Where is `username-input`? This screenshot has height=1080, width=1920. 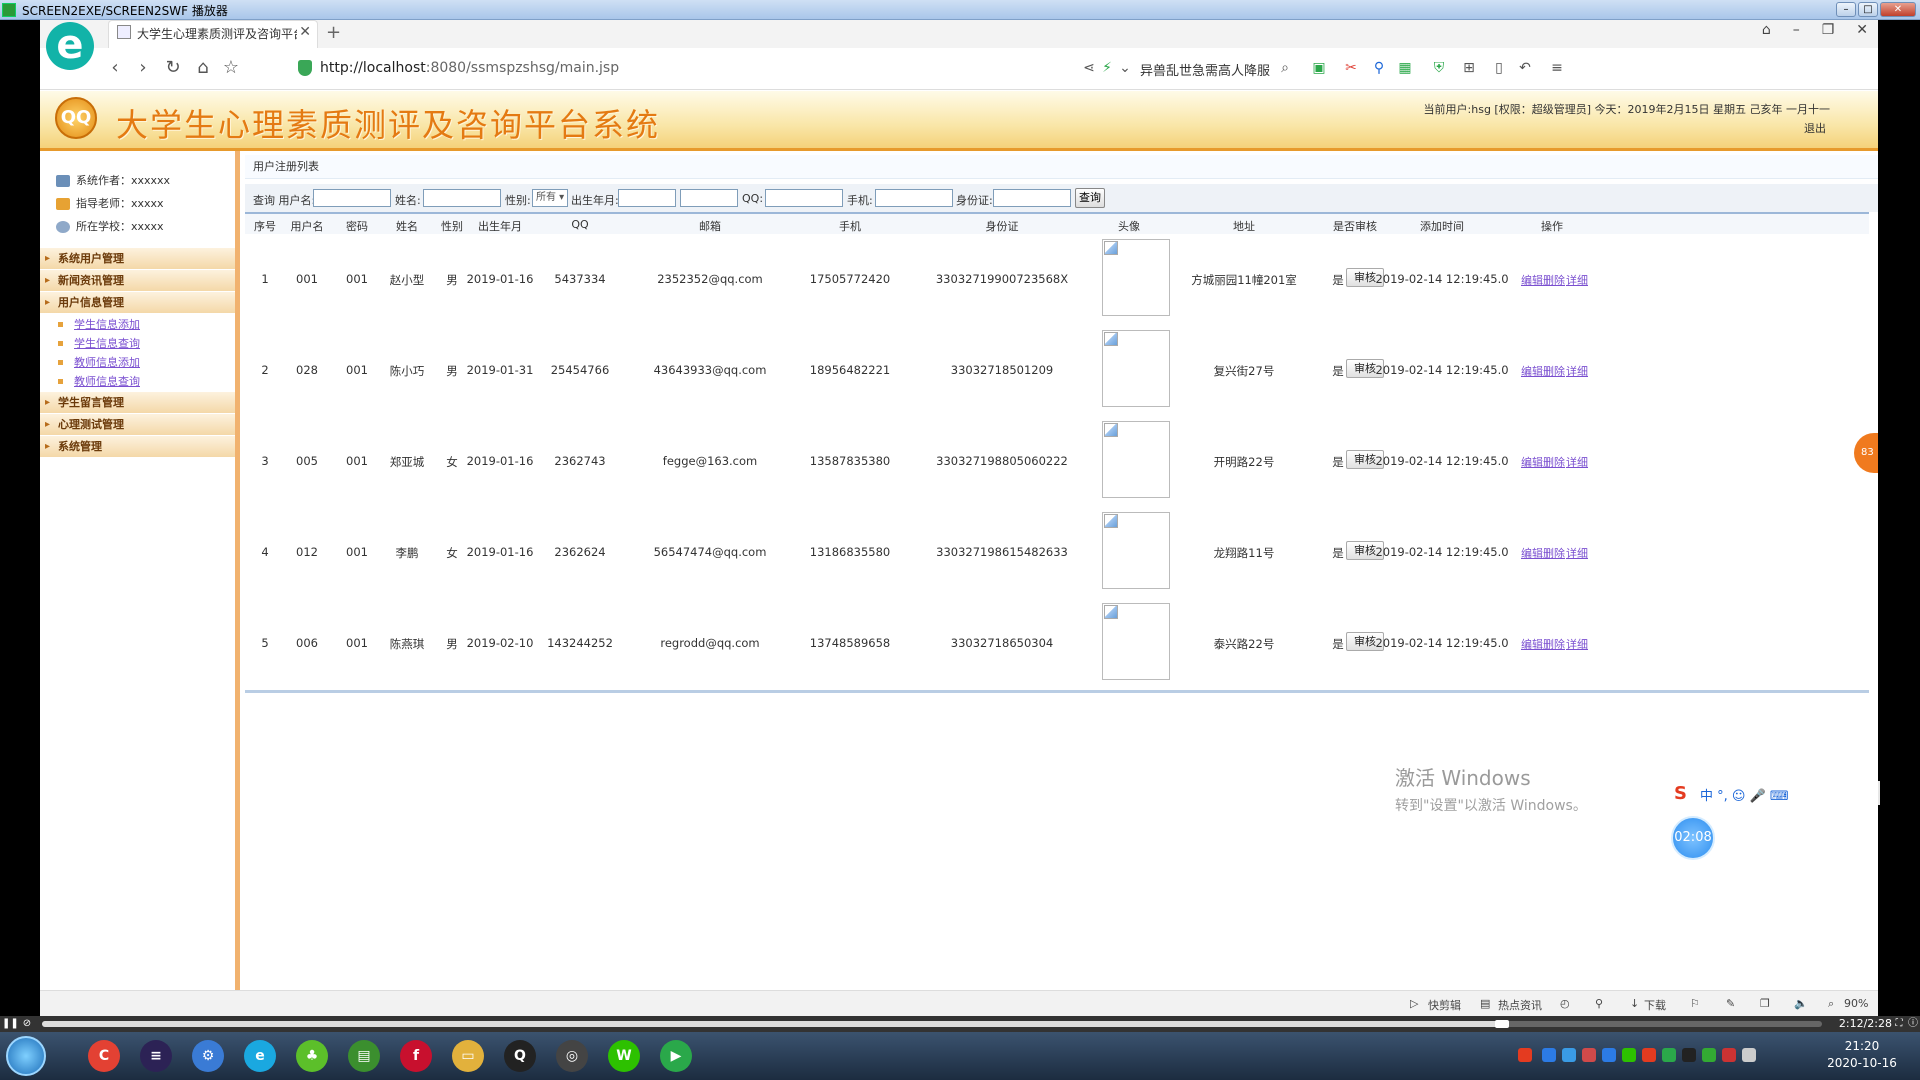 username-input is located at coordinates (352, 198).